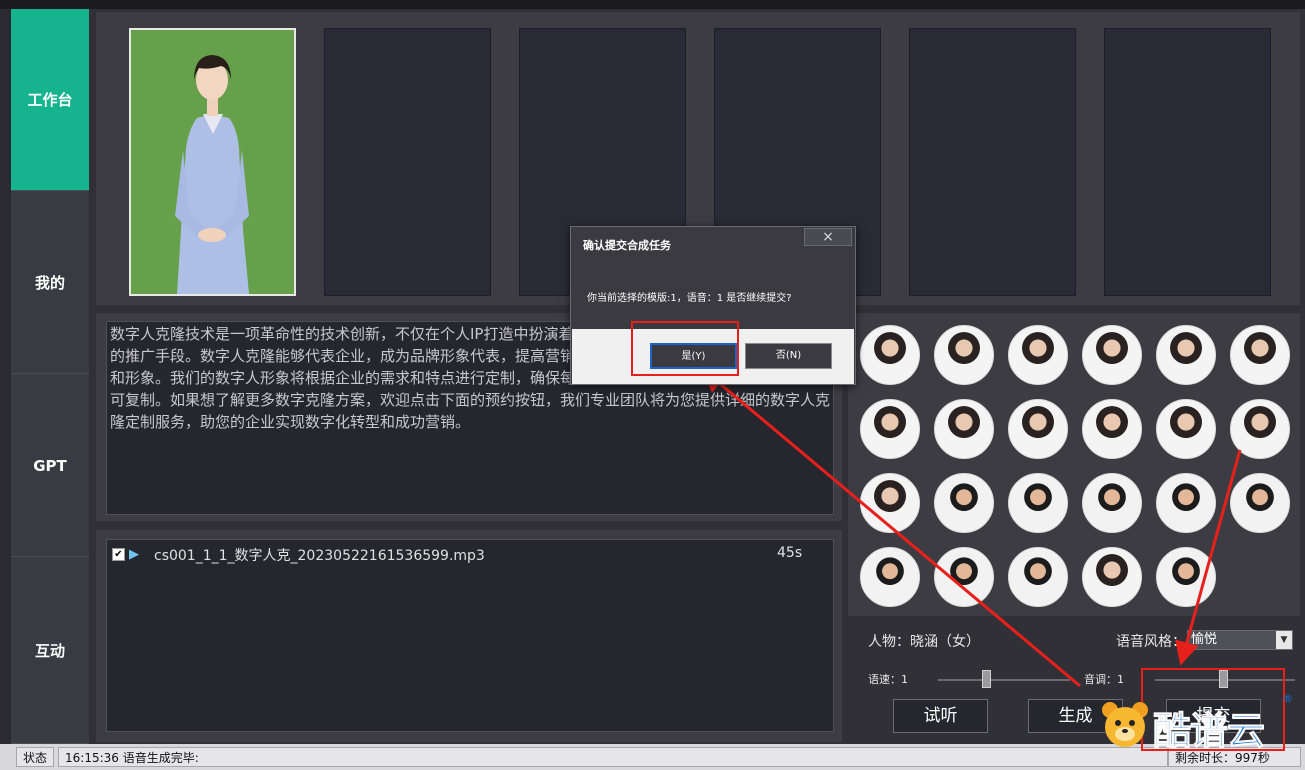 Image resolution: width=1305 pixels, height=770 pixels. I want to click on registered-mark: ®, so click(1287, 698).